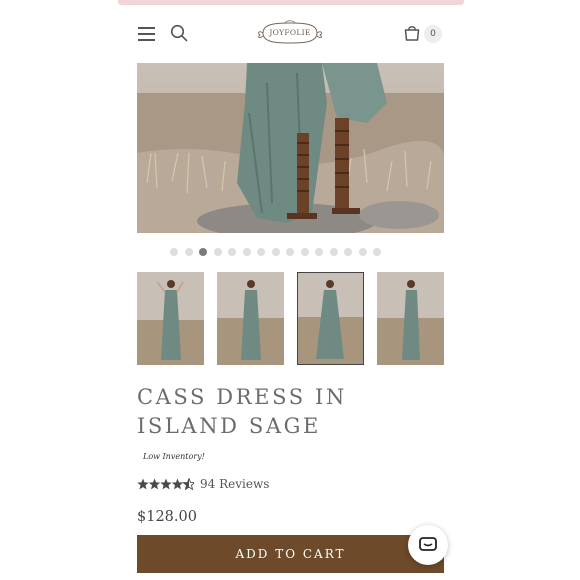 Image resolution: width=580 pixels, height=580 pixels. I want to click on add-to-cart-button: ADD TO CART, so click(290, 554).